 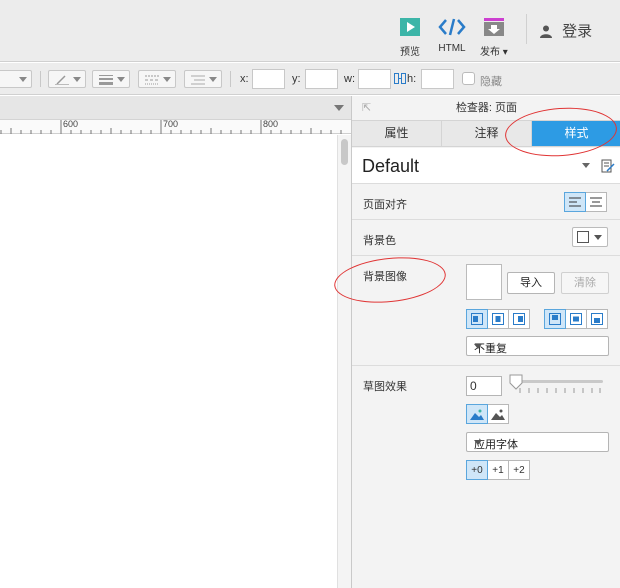 I want to click on hide-label: 隐藏, so click(x=491, y=82).